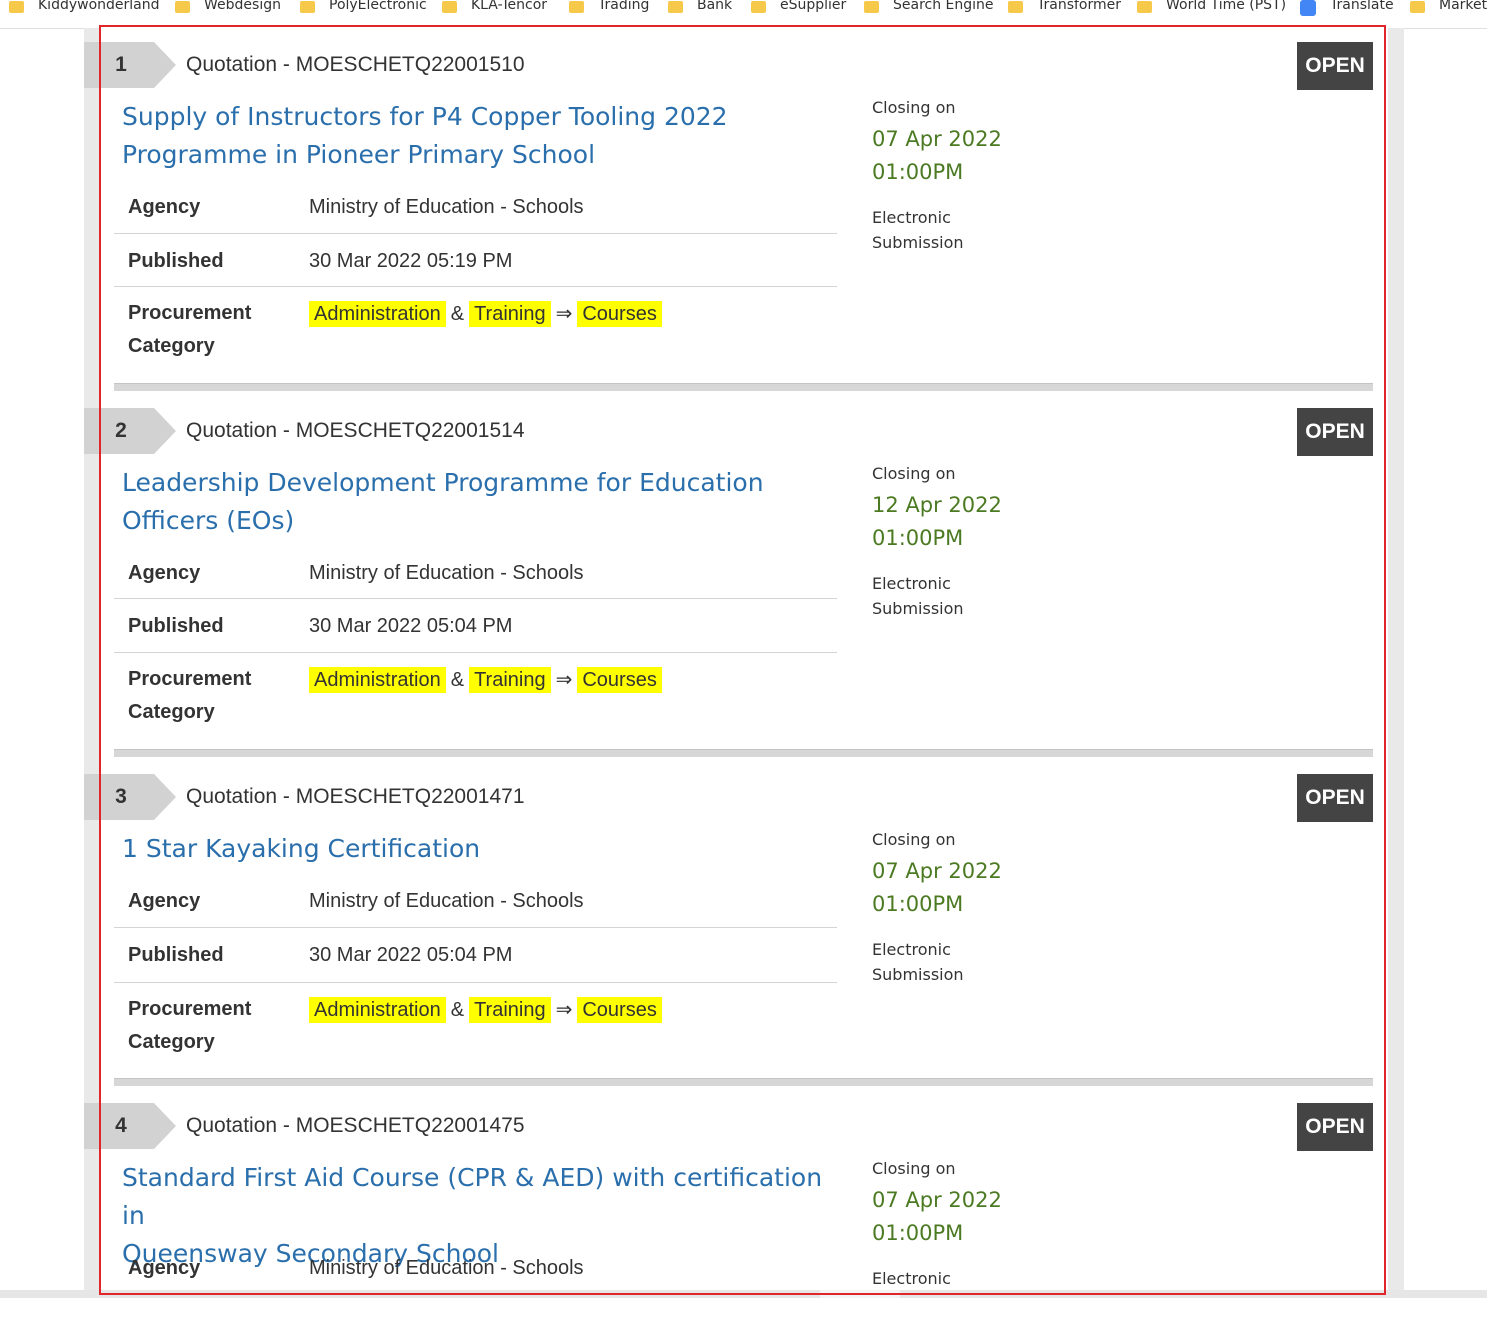 The width and height of the screenshot is (1487, 1323). I want to click on agency-value: Ministry of Education - Schools, so click(446, 207).